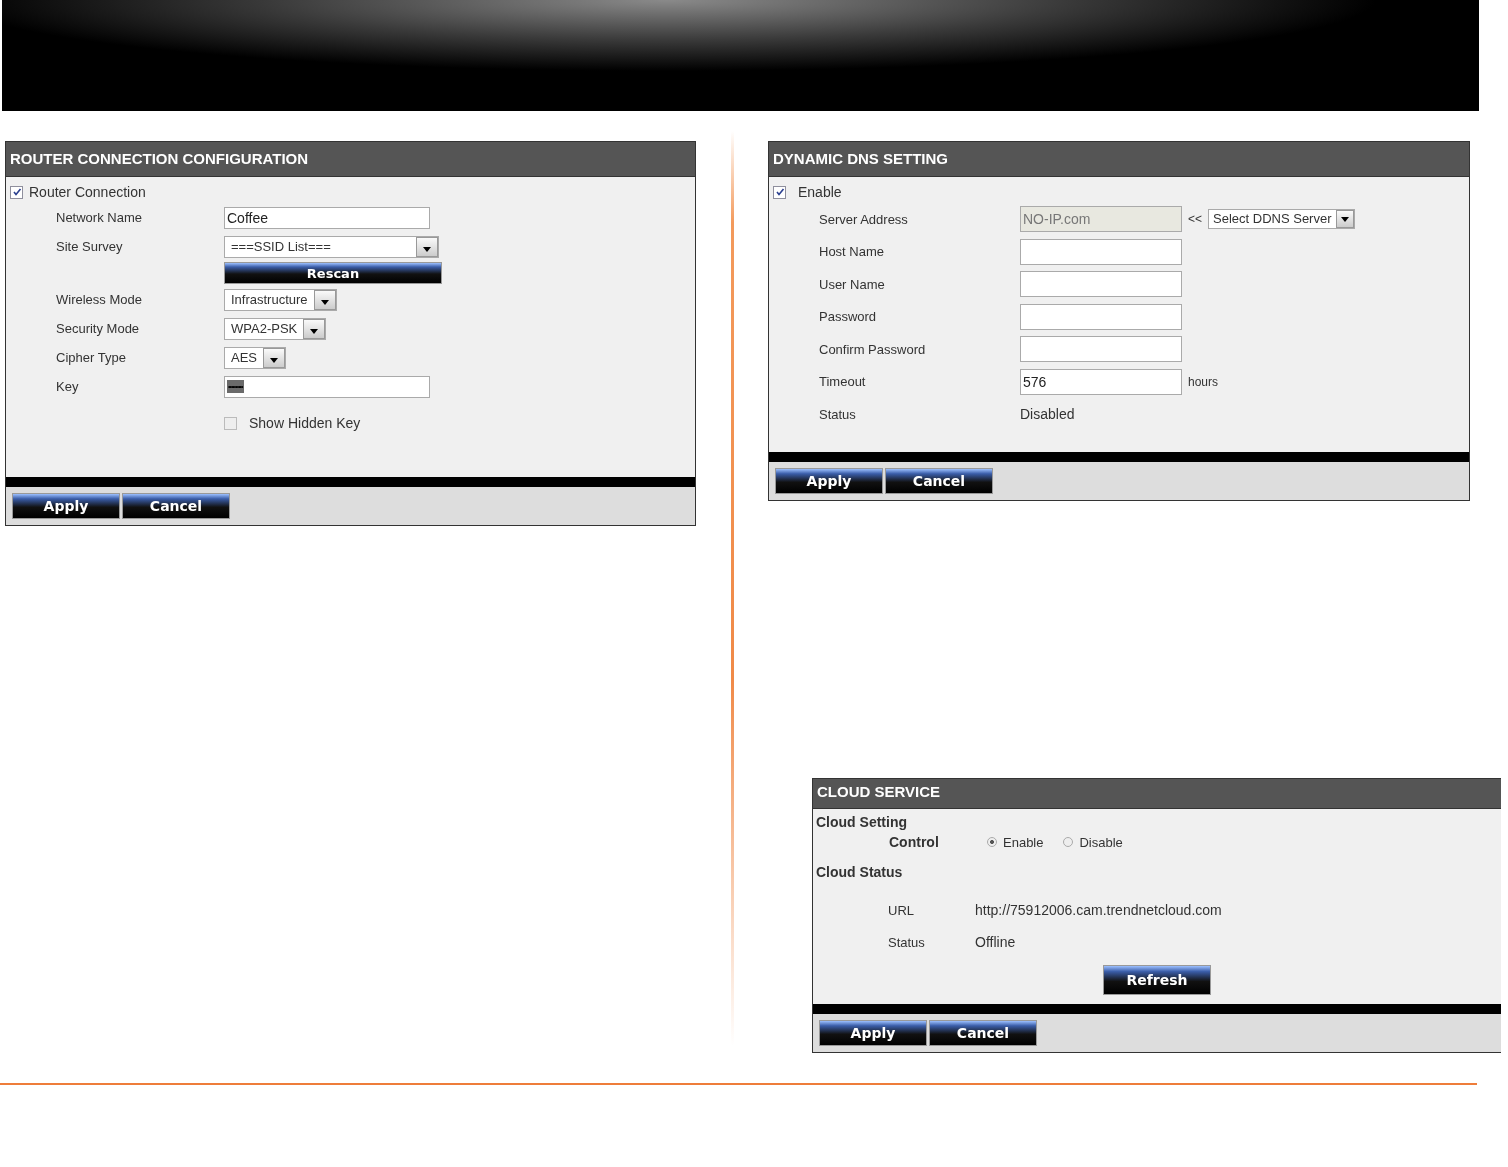  Describe the element at coordinates (862, 822) in the screenshot. I see `section-heading: Cloud Setting` at that location.